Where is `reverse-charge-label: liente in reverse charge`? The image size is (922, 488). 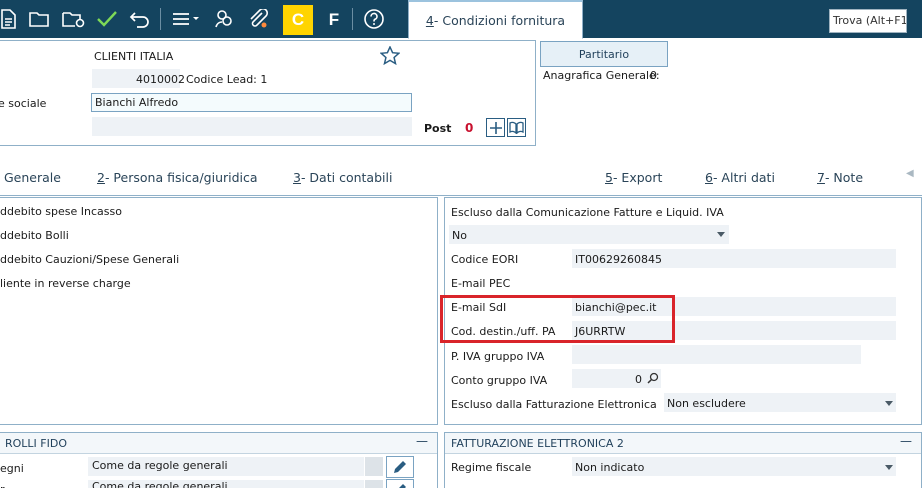
reverse-charge-label: liente in reverse charge is located at coordinates (65, 283).